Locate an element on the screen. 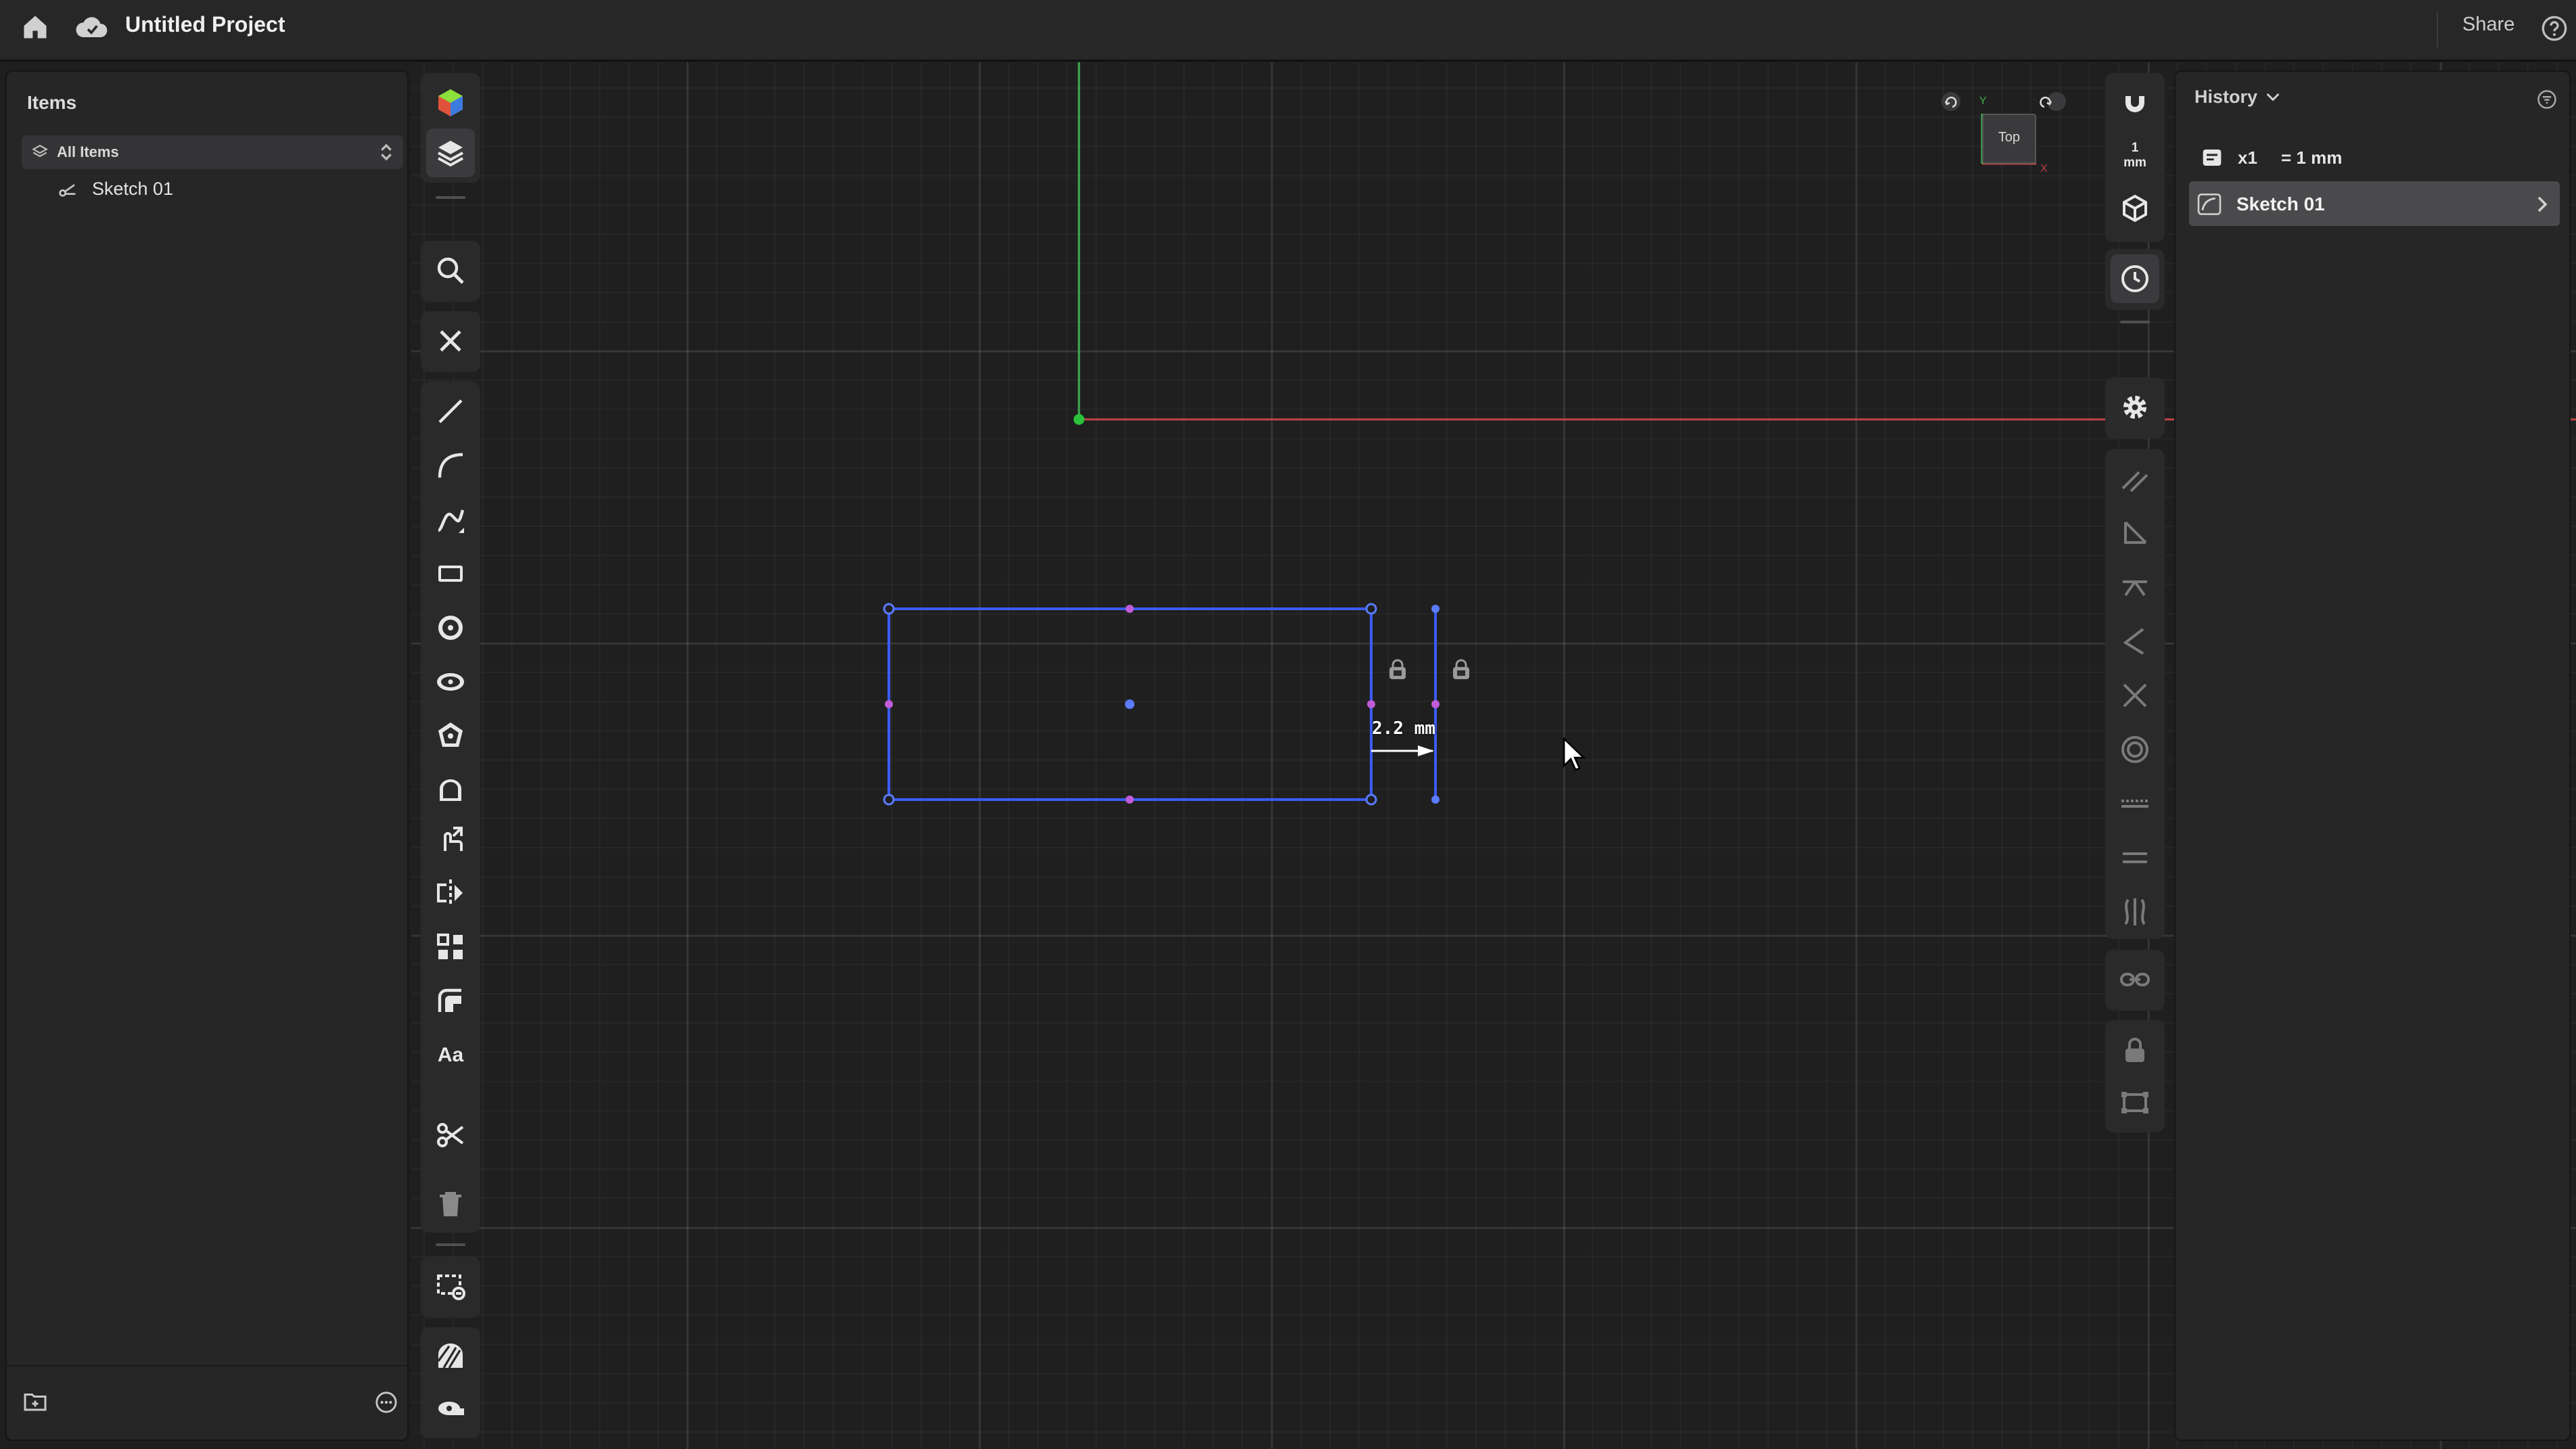  snap-toolbar: 1 mm is located at coordinates (2135, 157).